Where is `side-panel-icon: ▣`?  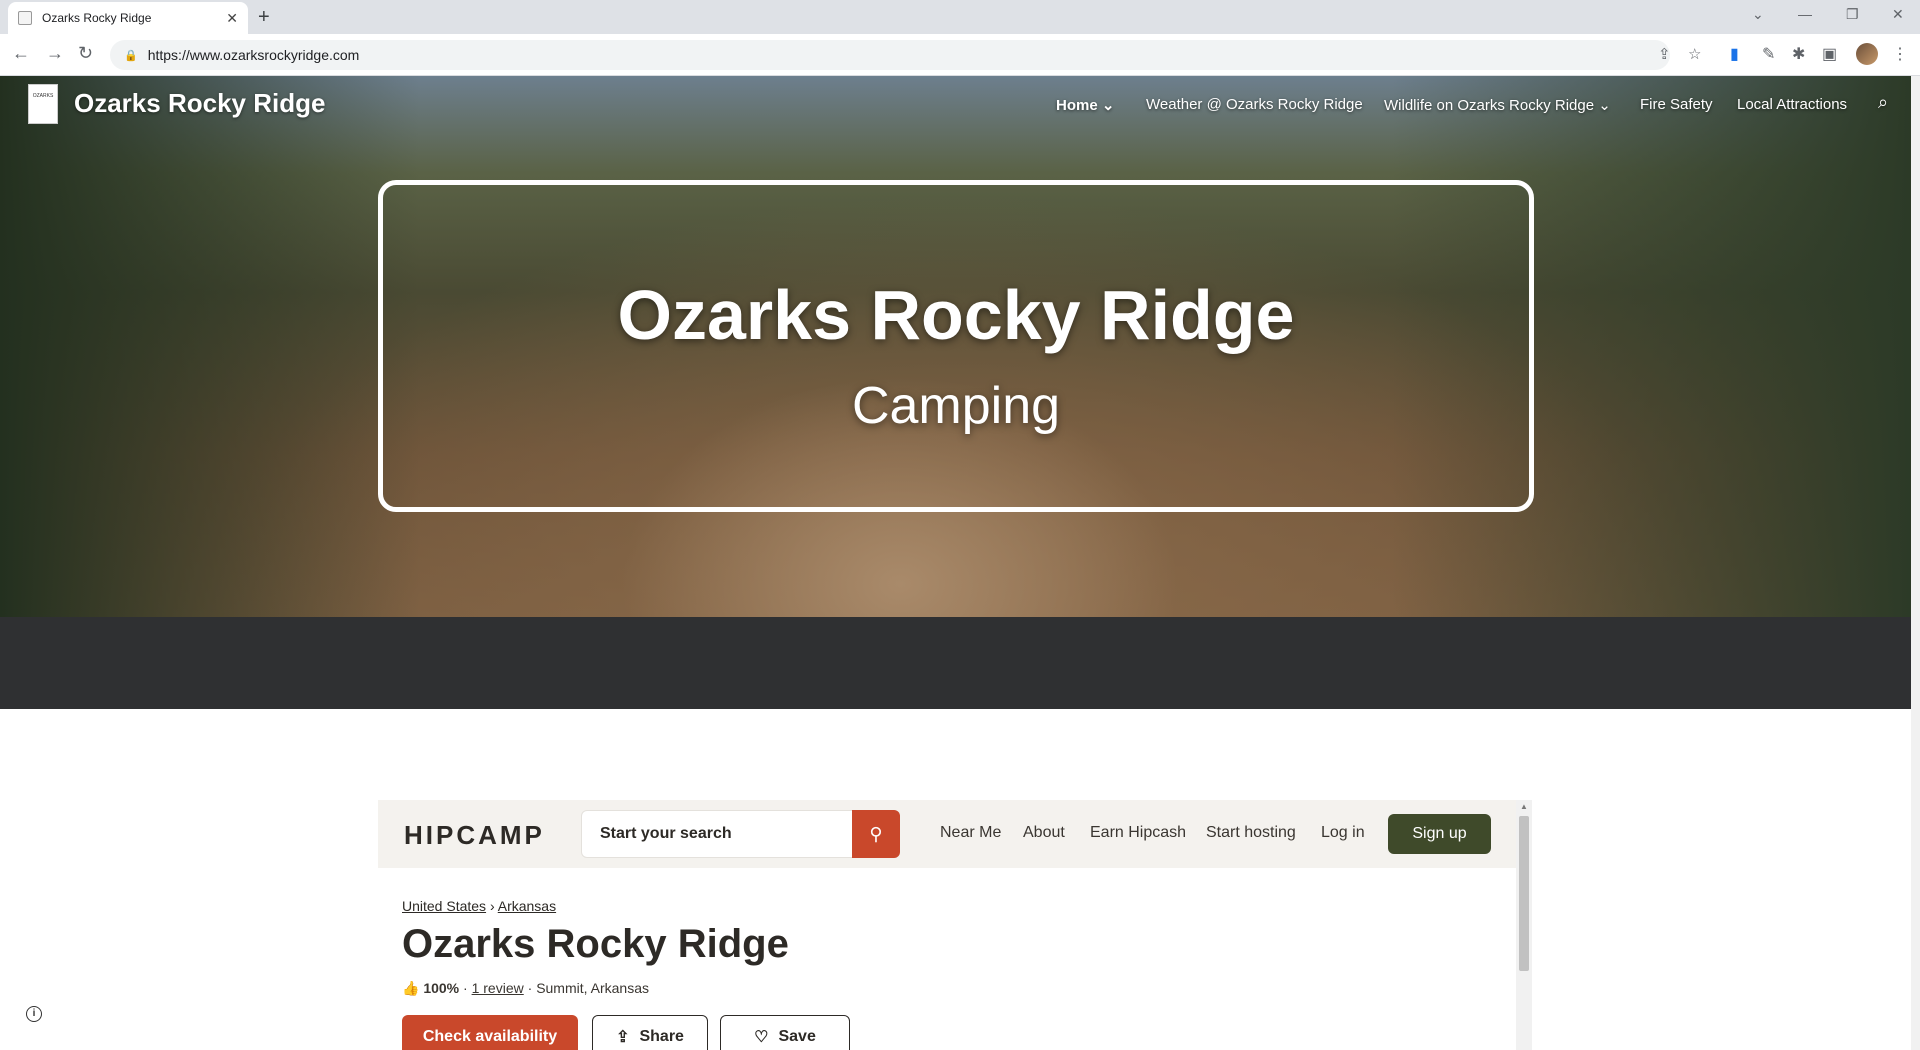 side-panel-icon: ▣ is located at coordinates (1829, 54).